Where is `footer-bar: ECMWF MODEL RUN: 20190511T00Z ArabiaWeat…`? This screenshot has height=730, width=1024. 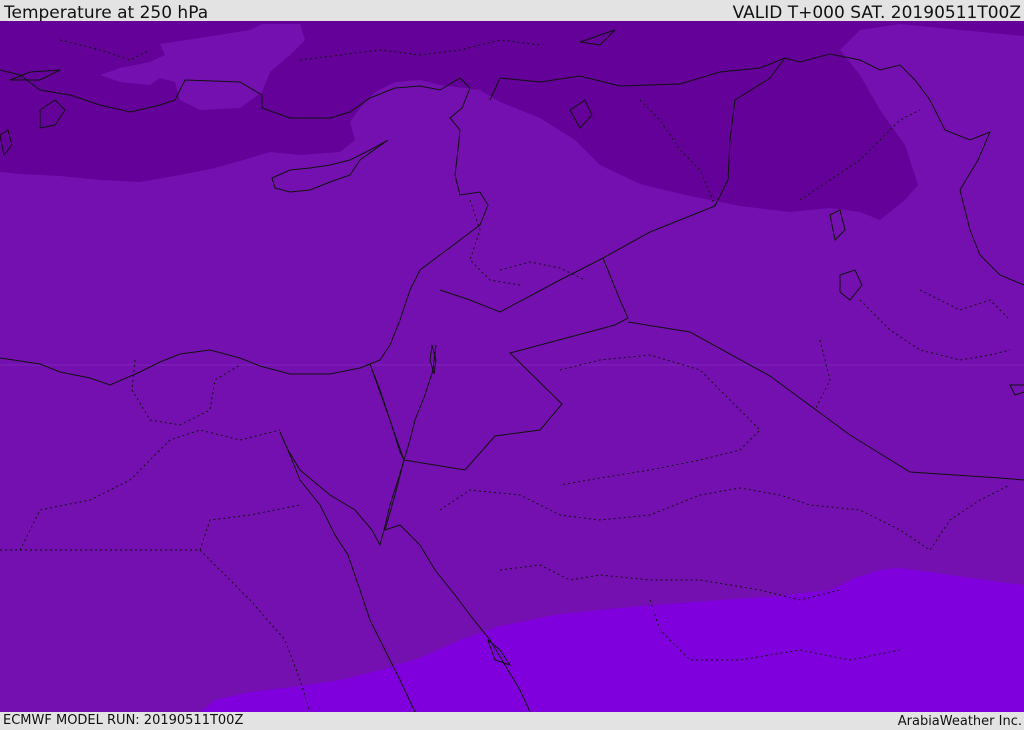 footer-bar: ECMWF MODEL RUN: 20190511T00Z ArabiaWeat… is located at coordinates (512, 720).